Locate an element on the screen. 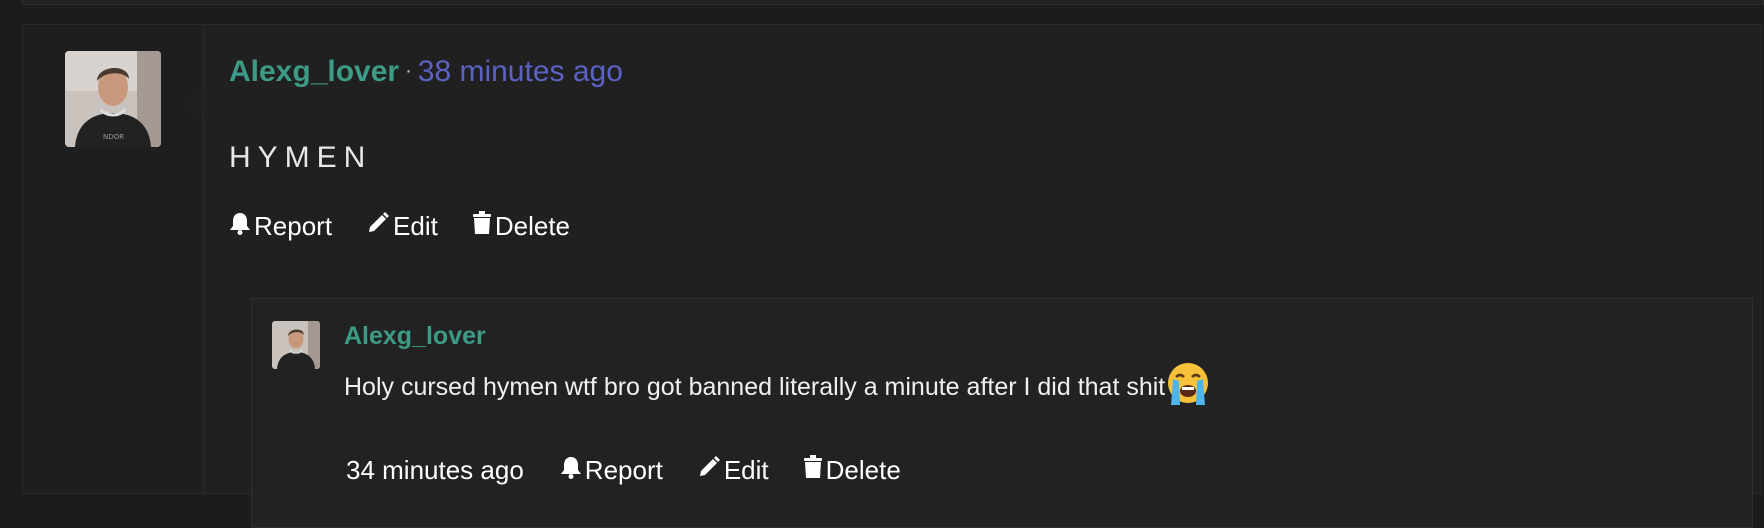 The width and height of the screenshot is (1764, 528). reply-report-button: Report is located at coordinates (611, 470).